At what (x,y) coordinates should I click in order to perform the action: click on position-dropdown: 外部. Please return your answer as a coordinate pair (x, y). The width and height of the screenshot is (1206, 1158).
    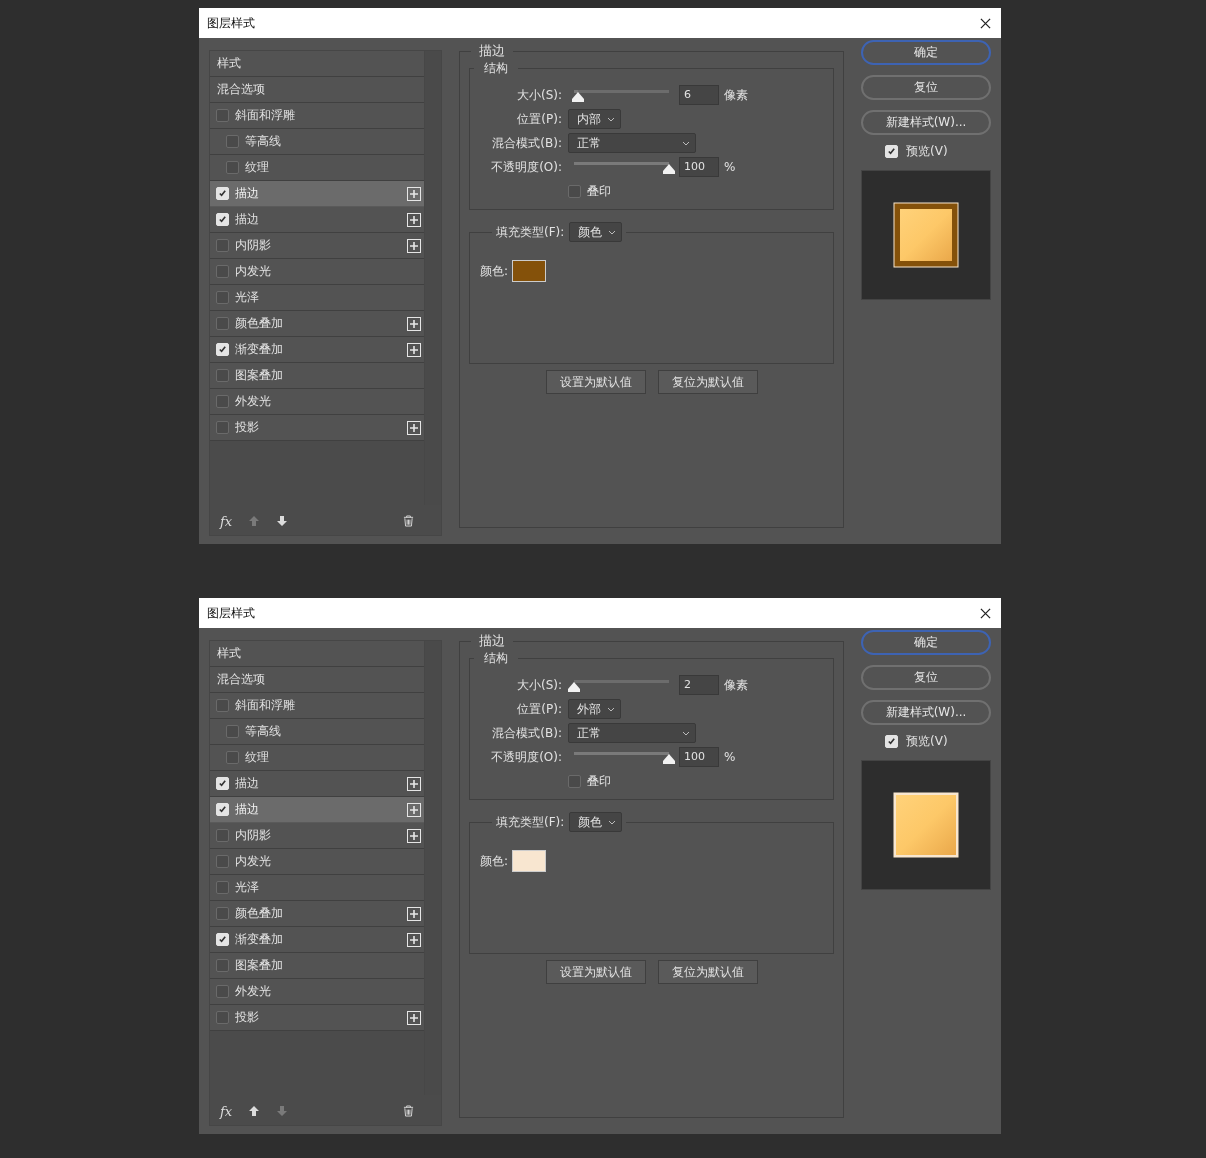
    Looking at the image, I should click on (594, 709).